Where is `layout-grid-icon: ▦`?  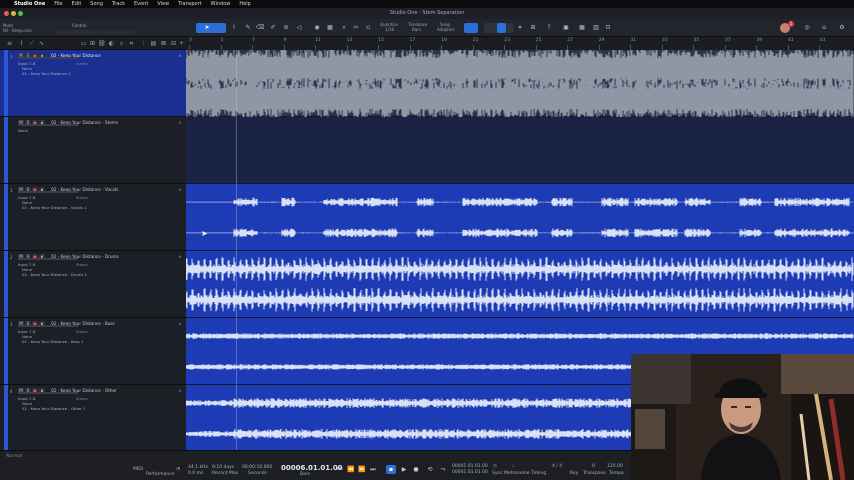 layout-grid-icon: ▦ is located at coordinates (582, 28).